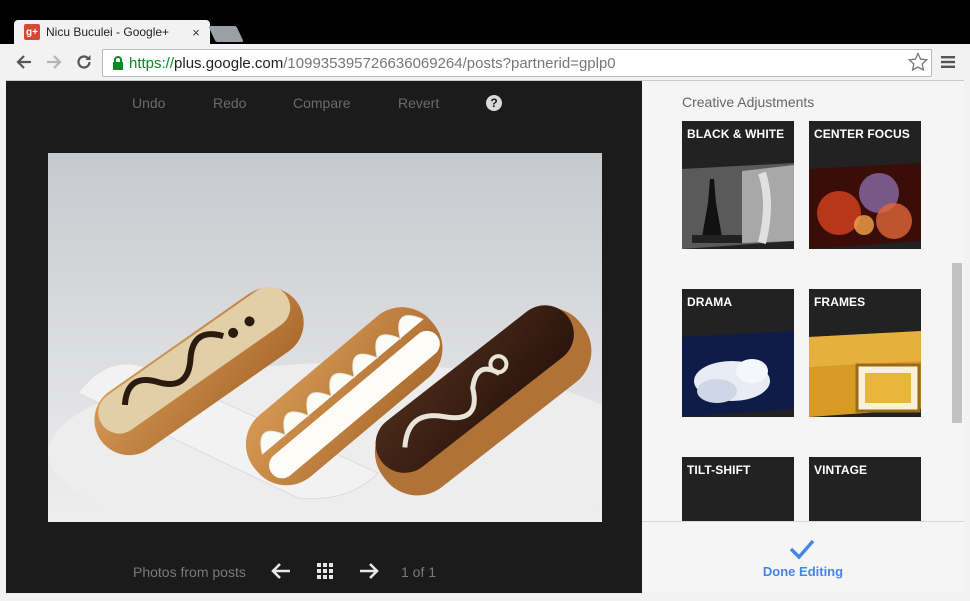 The width and height of the screenshot is (970, 601). Describe the element at coordinates (948, 62) in the screenshot. I see `menu-icon` at that location.